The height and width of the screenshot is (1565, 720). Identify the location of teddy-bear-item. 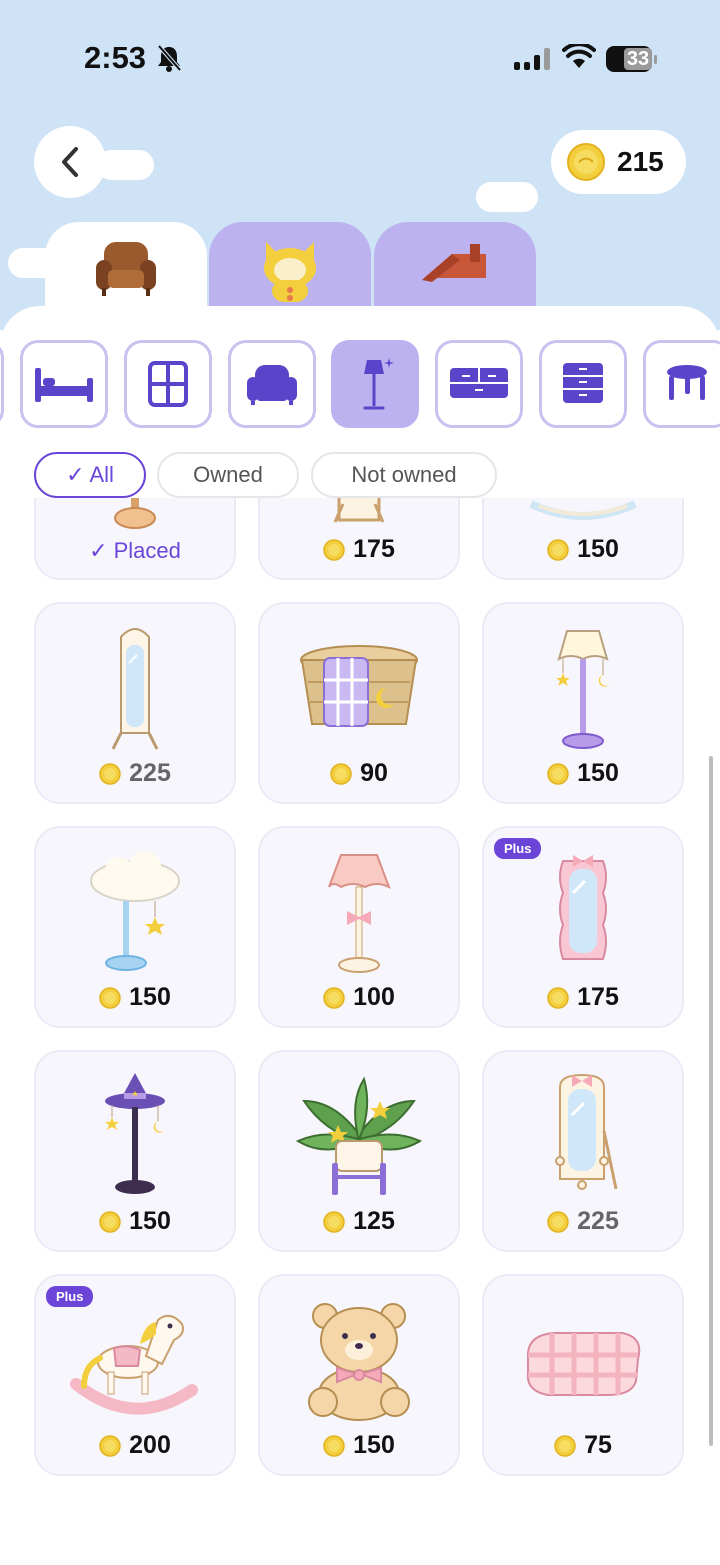
(359, 1360).